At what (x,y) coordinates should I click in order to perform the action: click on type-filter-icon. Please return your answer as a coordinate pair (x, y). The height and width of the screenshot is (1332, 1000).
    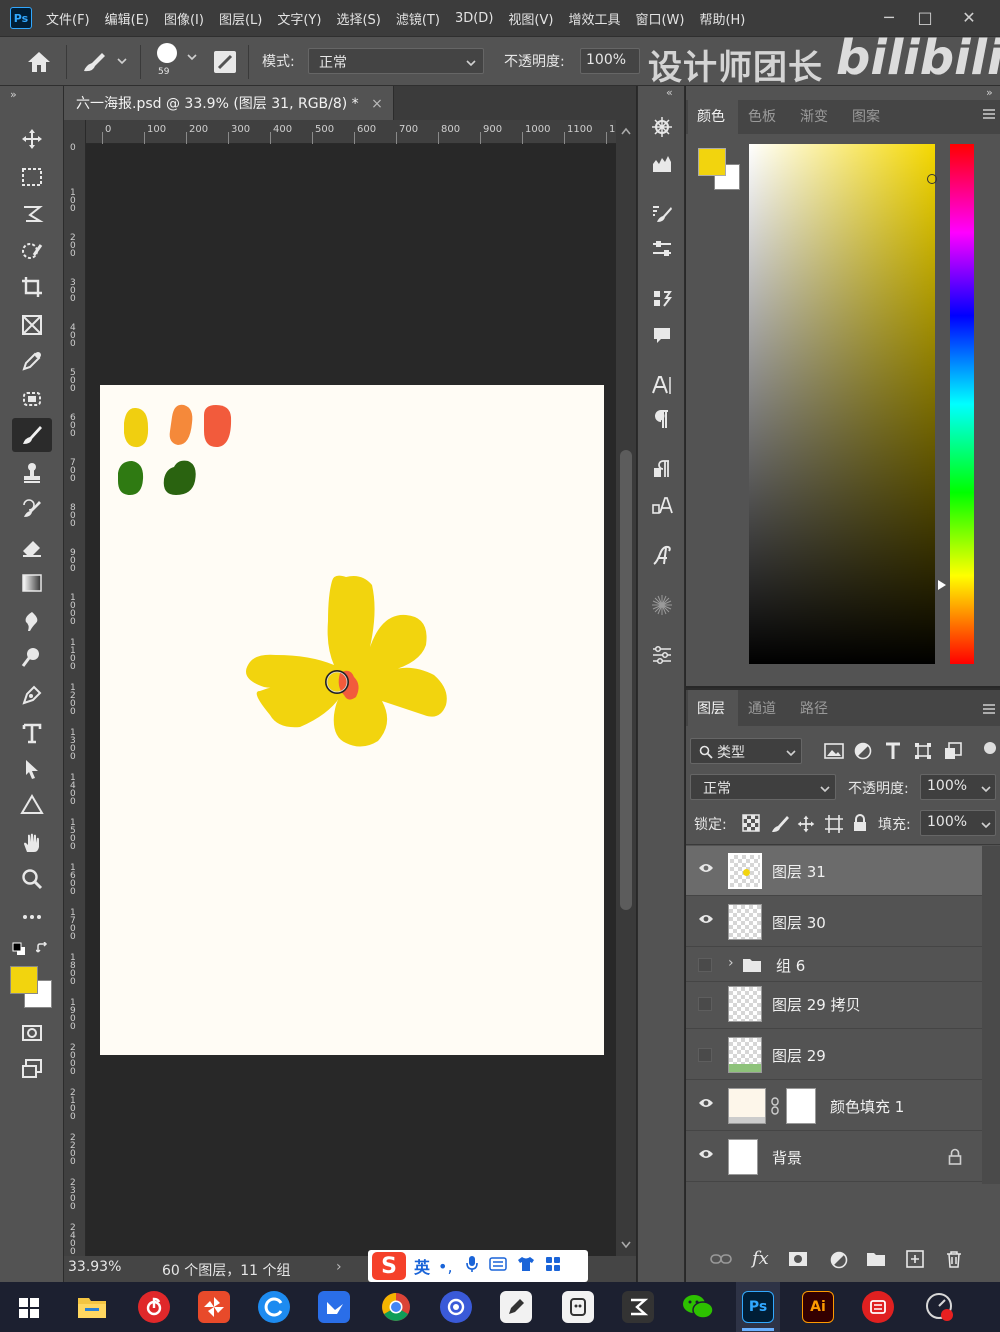
    Looking at the image, I should click on (893, 751).